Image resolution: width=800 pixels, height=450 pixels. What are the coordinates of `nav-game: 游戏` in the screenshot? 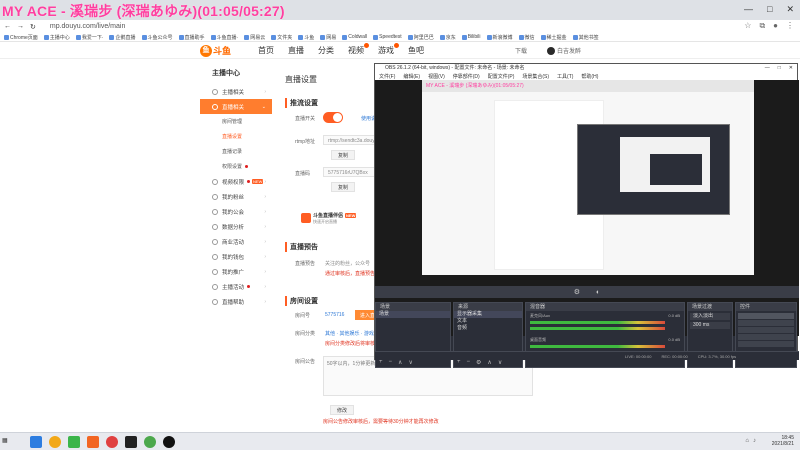 It's located at (388, 49).